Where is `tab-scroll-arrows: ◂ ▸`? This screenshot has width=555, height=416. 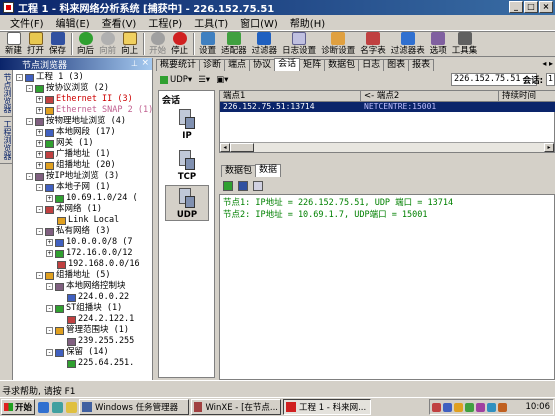
tab-scroll-arrows: ◂ ▸ is located at coordinates (547, 63).